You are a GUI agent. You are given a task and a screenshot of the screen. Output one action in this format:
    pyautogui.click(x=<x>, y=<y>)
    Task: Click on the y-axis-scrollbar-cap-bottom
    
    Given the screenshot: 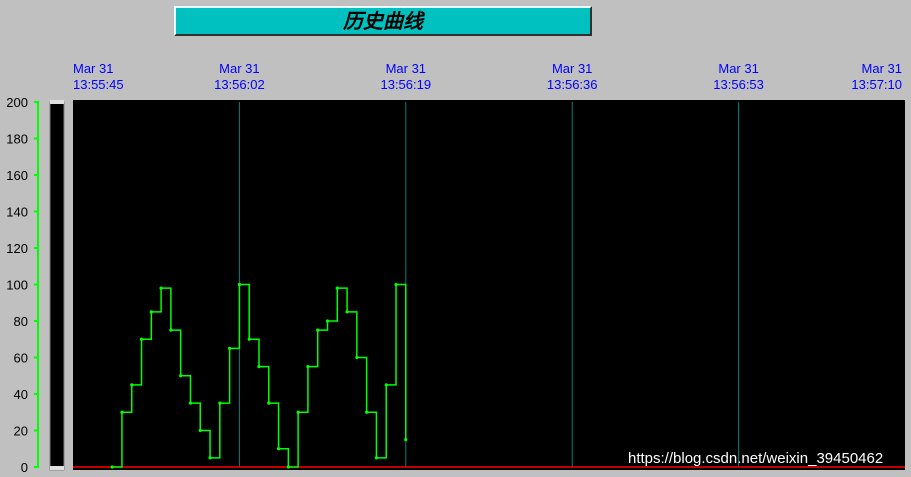 What is the action you would take?
    pyautogui.click(x=57, y=468)
    